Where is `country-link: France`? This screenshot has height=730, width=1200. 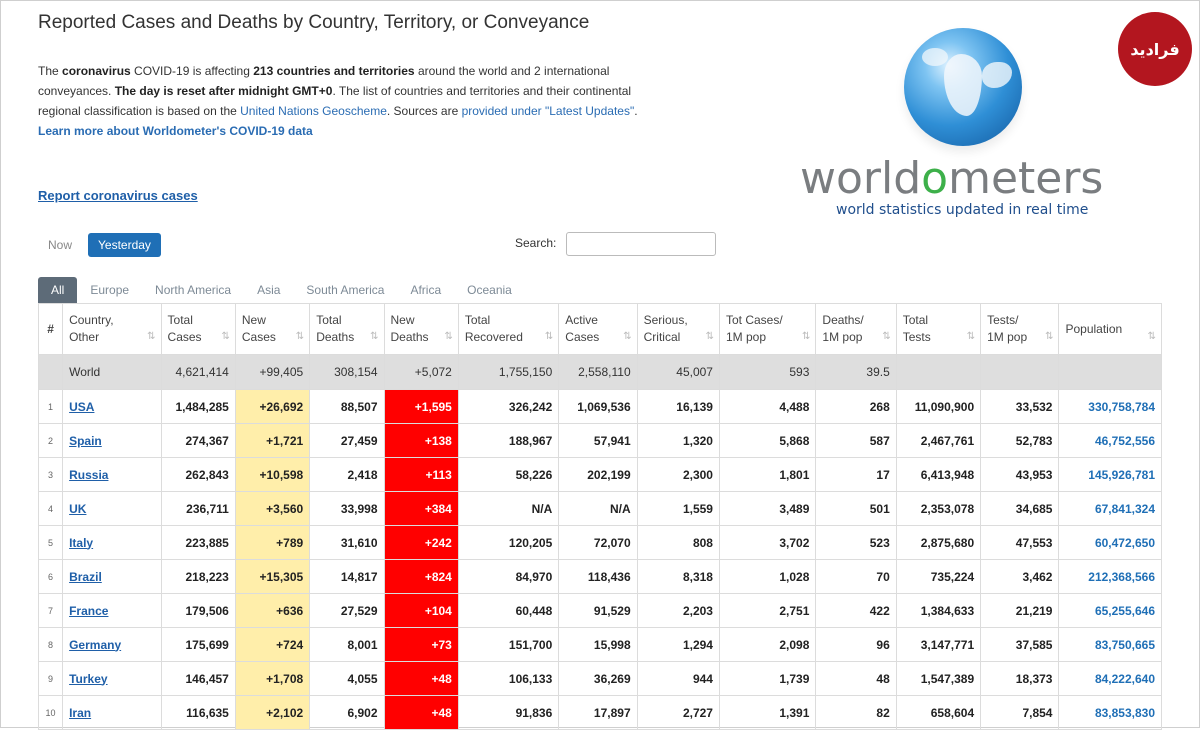
country-link: France is located at coordinates (88, 611).